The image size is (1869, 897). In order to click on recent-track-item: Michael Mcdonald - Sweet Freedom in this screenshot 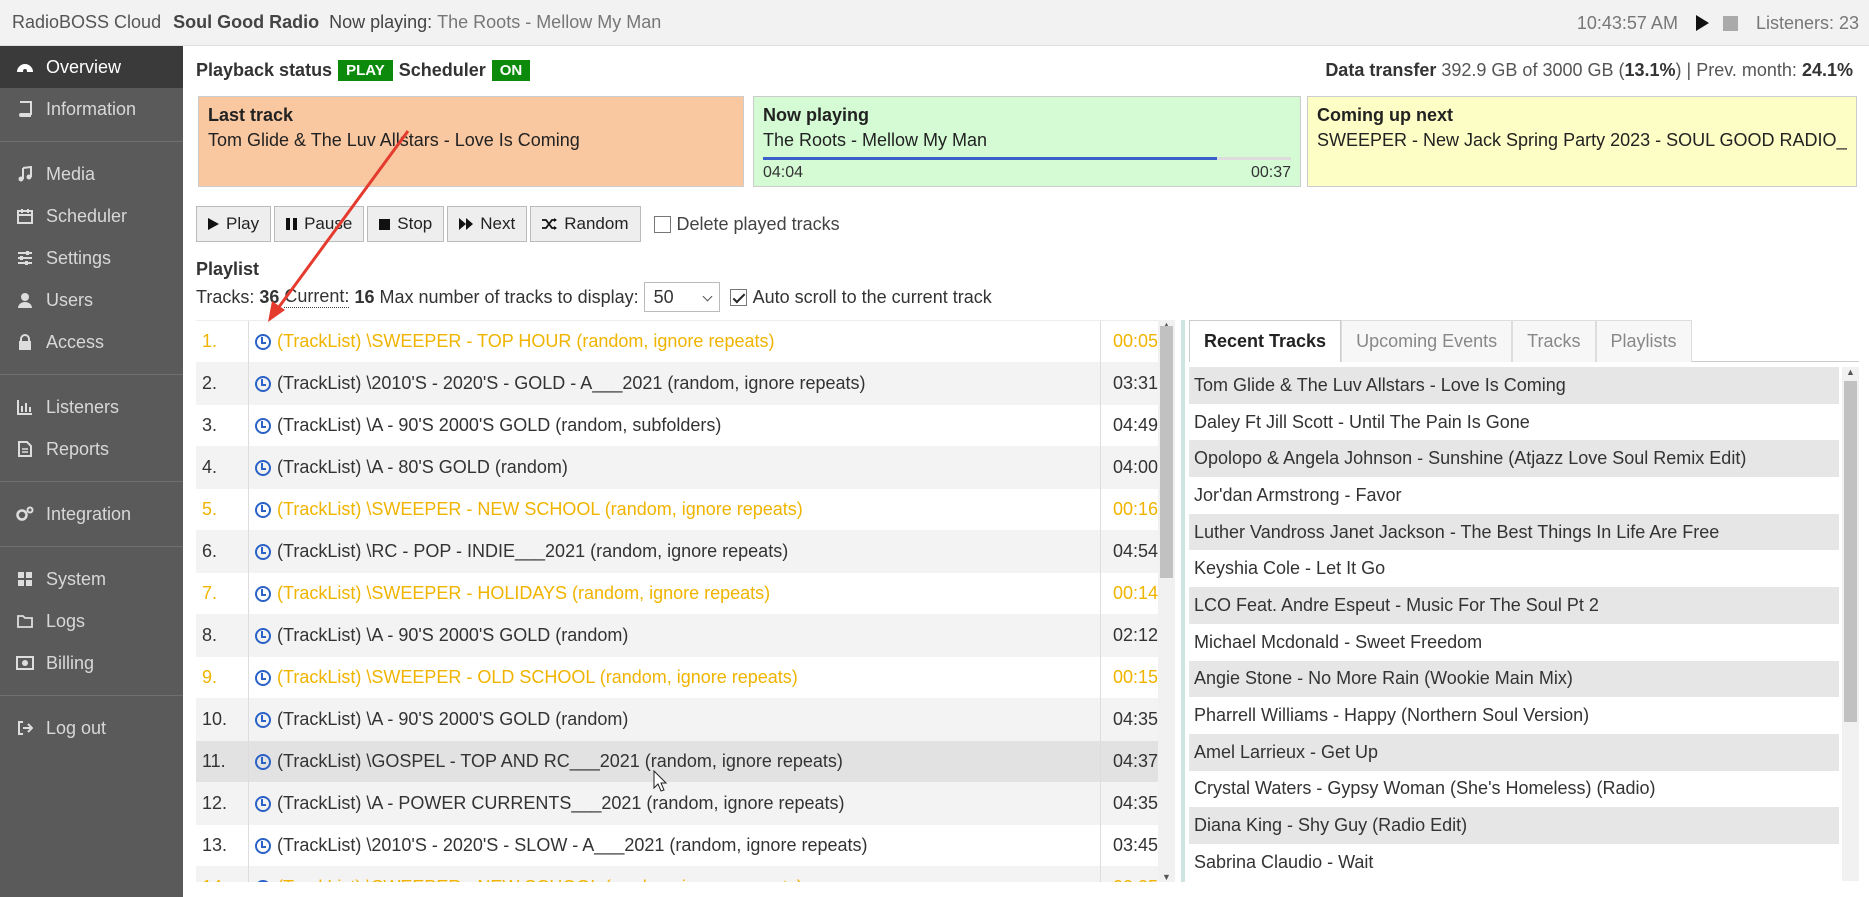, I will do `click(1338, 641)`.